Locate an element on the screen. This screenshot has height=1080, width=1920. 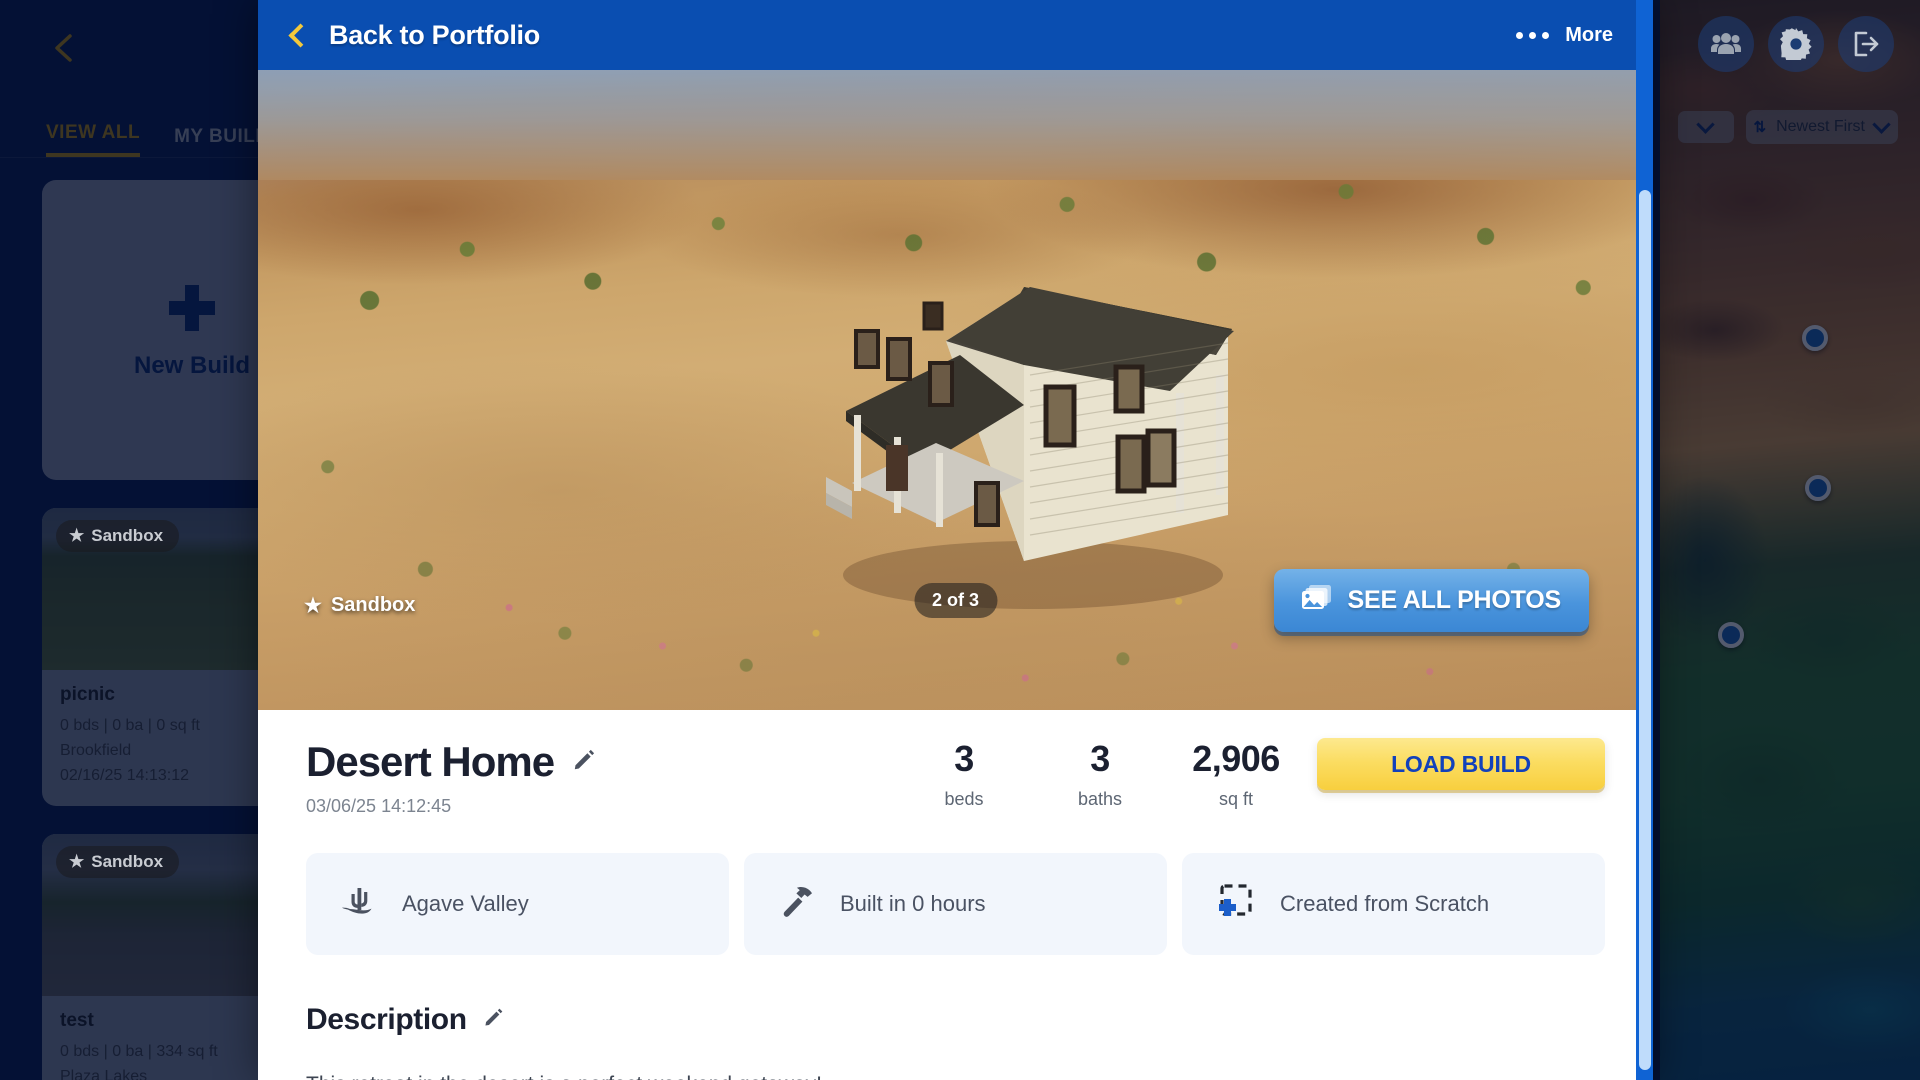
cactus-icon is located at coordinates (360, 904).